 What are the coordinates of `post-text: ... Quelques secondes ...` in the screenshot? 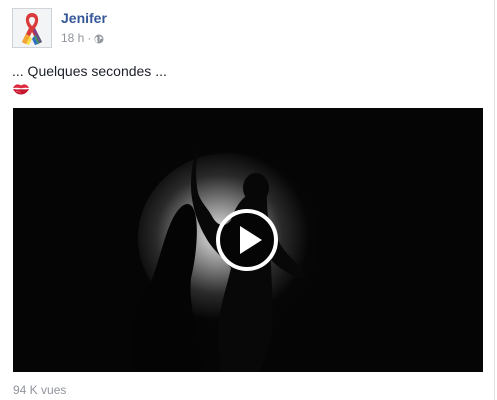 It's located at (89, 71).